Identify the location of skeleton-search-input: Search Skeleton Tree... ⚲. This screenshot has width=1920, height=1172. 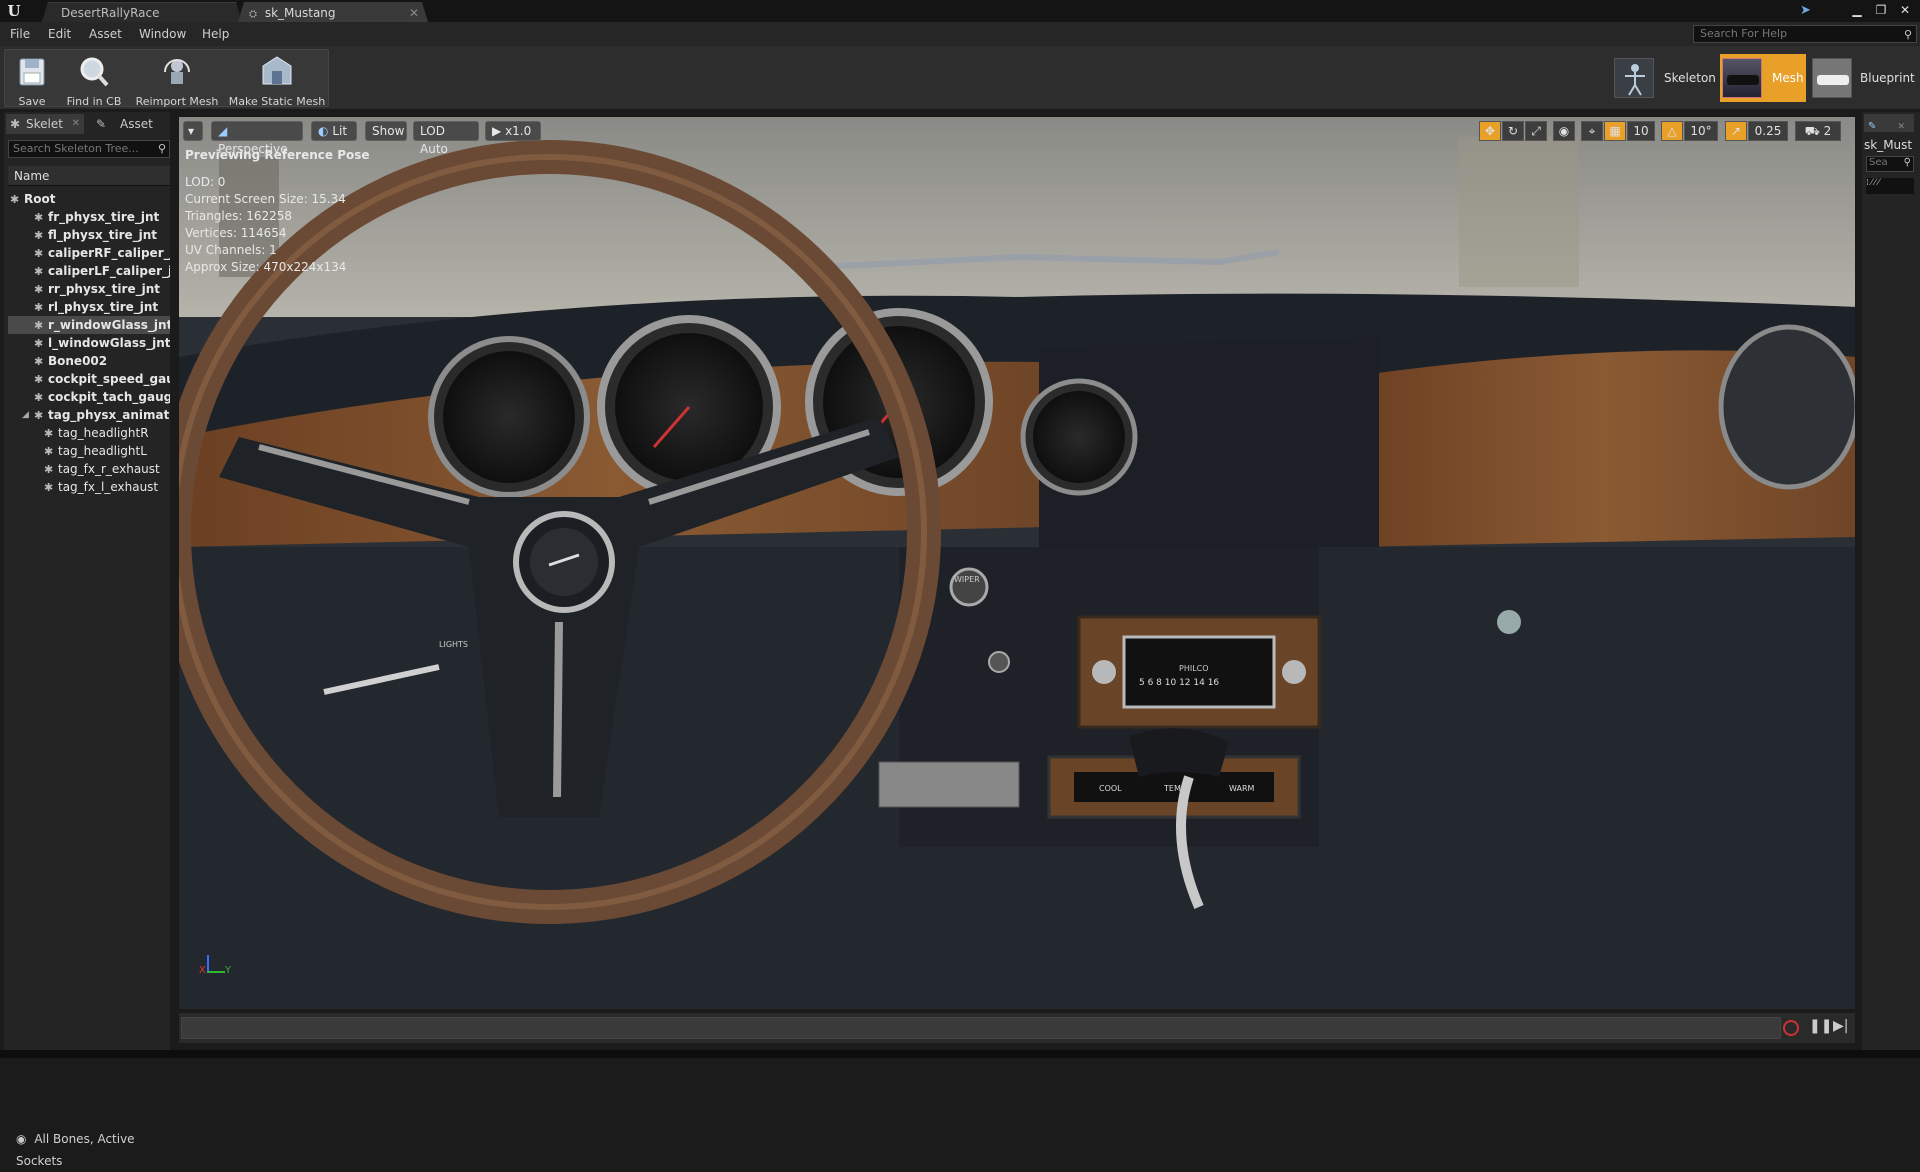
(89, 149).